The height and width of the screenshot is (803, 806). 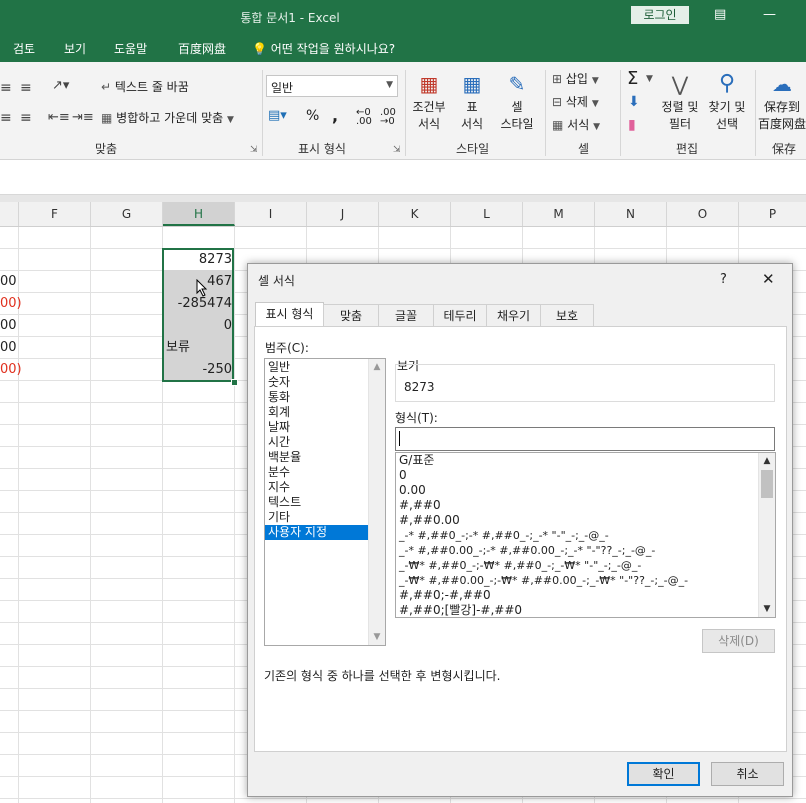 I want to click on cell-styles-button: ✎ 셀 스타일, so click(x=517, y=101).